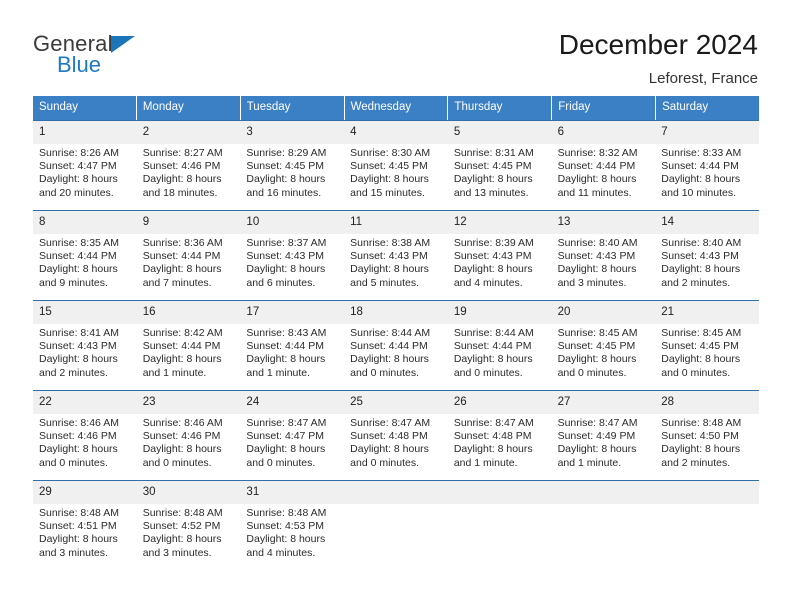  I want to click on day-number: 18, so click(396, 312).